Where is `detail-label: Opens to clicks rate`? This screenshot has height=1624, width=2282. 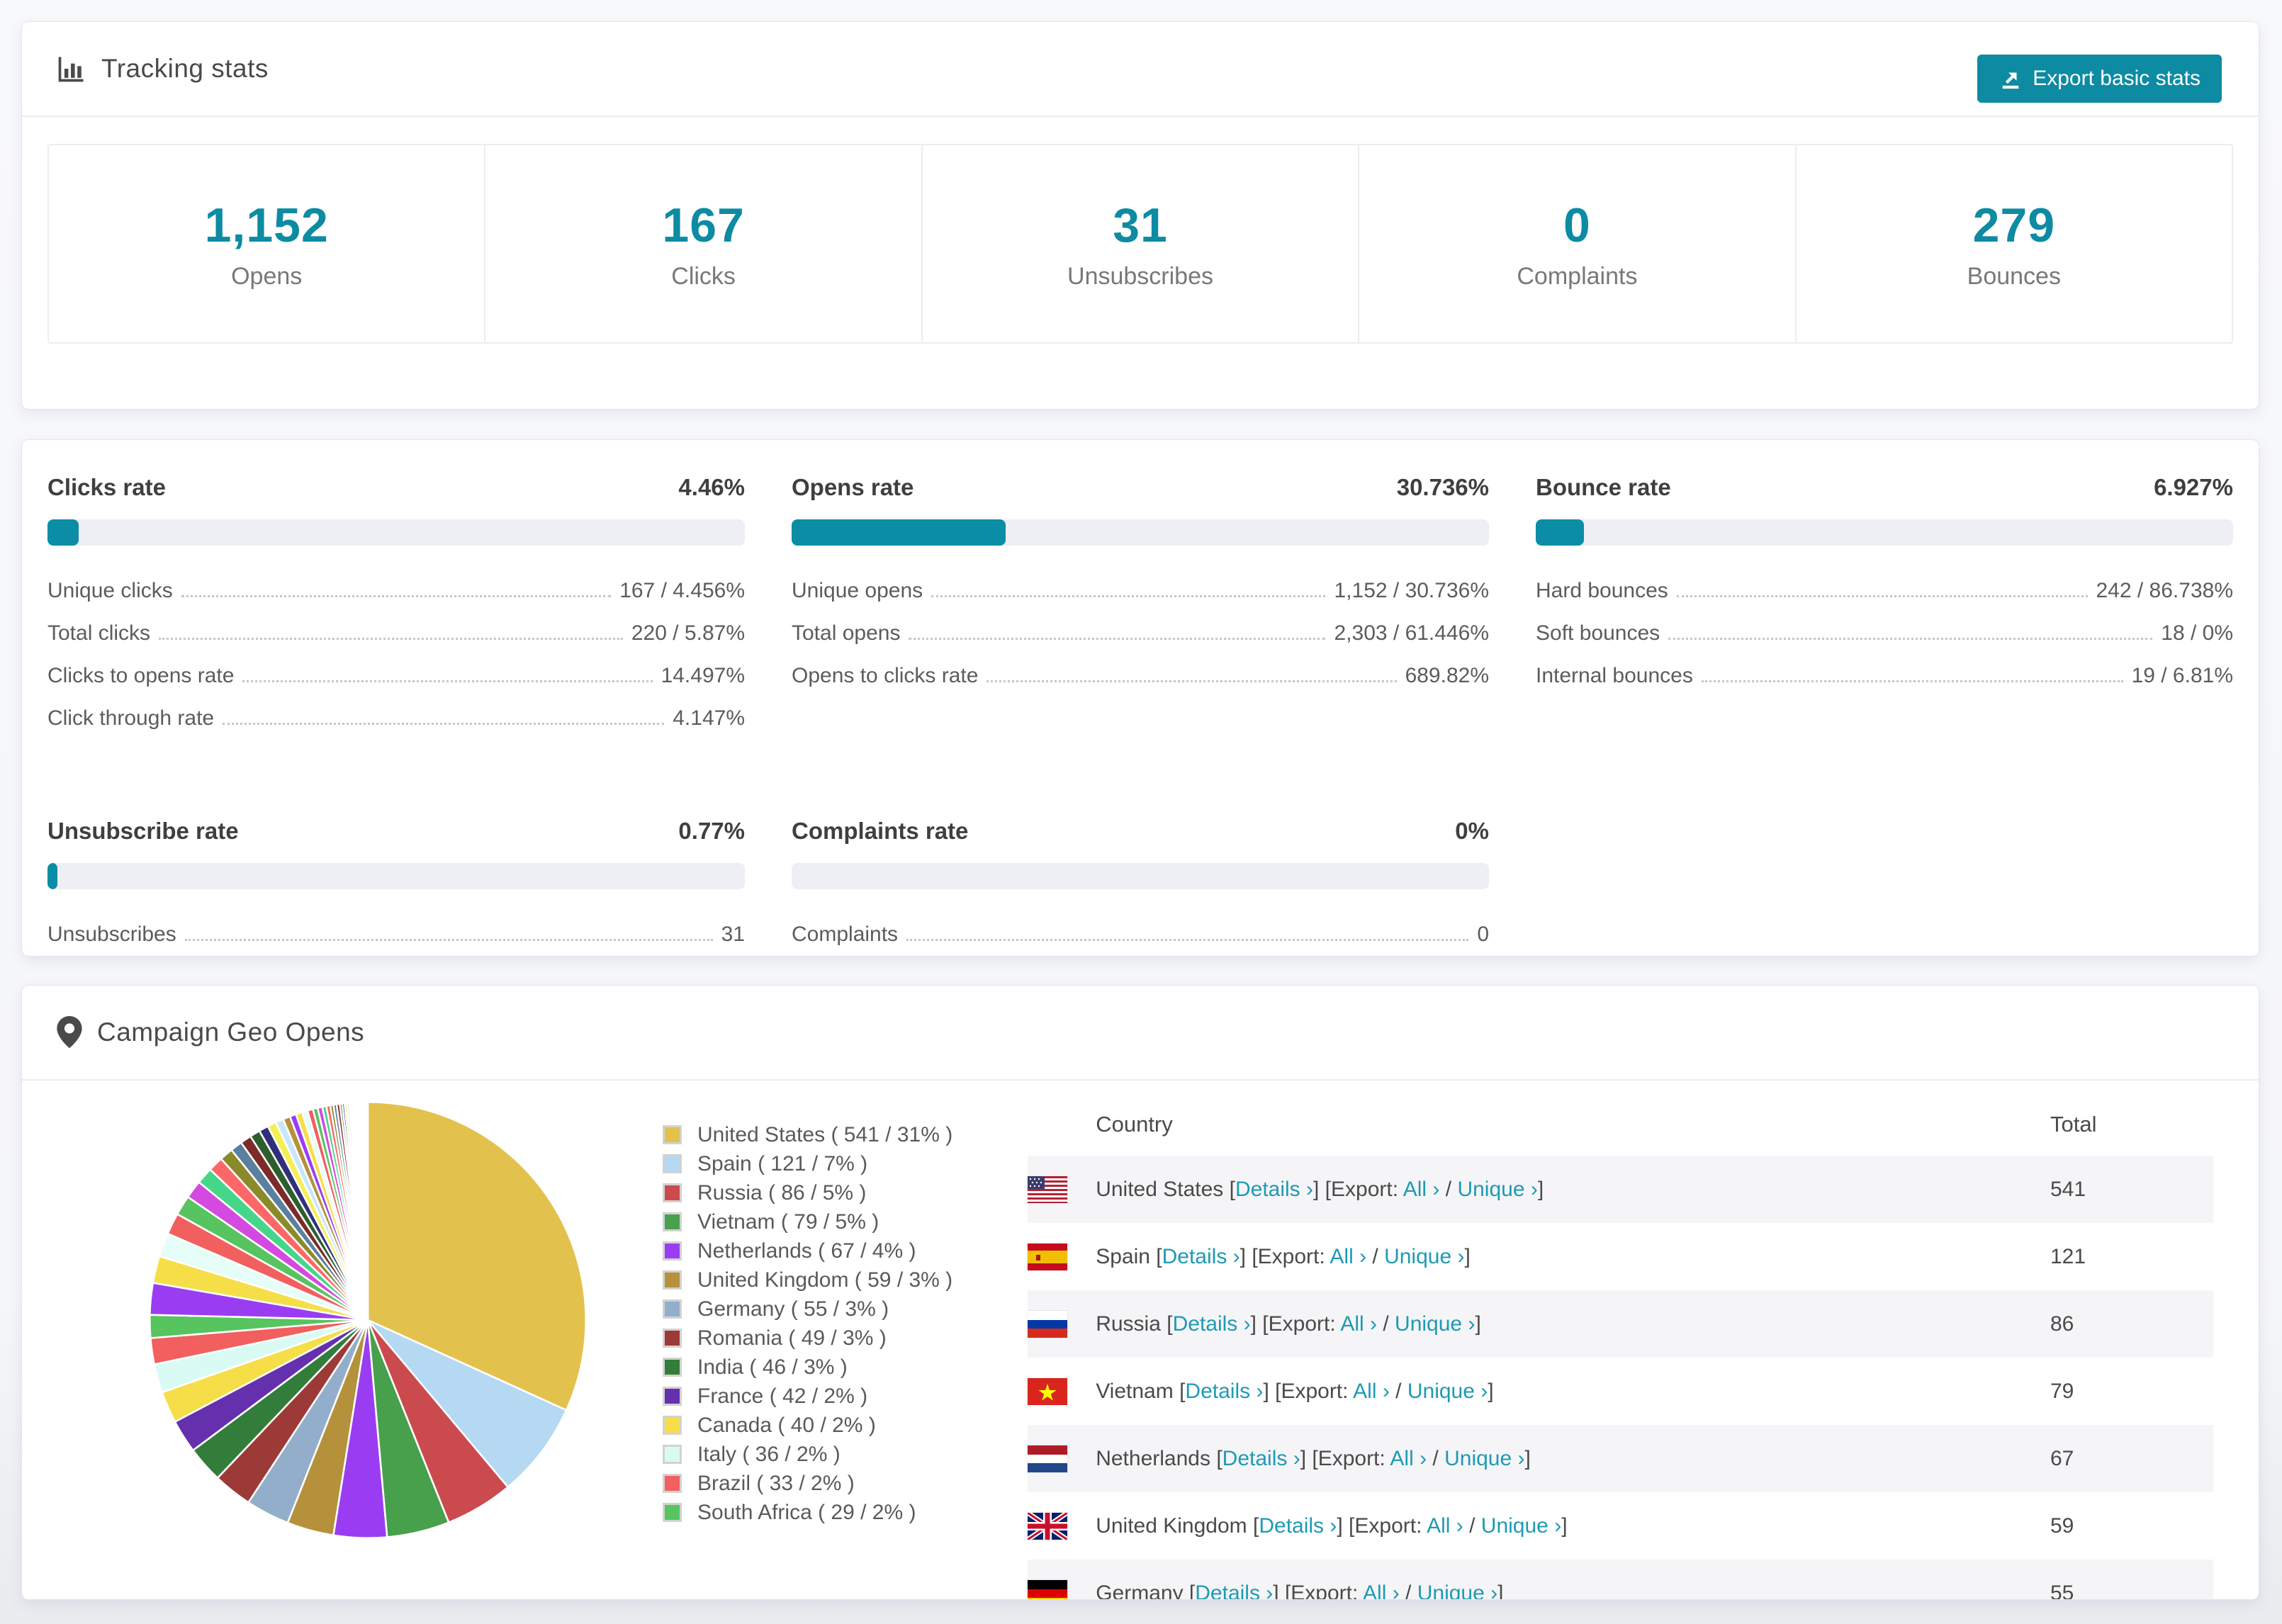
detail-label: Opens to clicks rate is located at coordinates (885, 675).